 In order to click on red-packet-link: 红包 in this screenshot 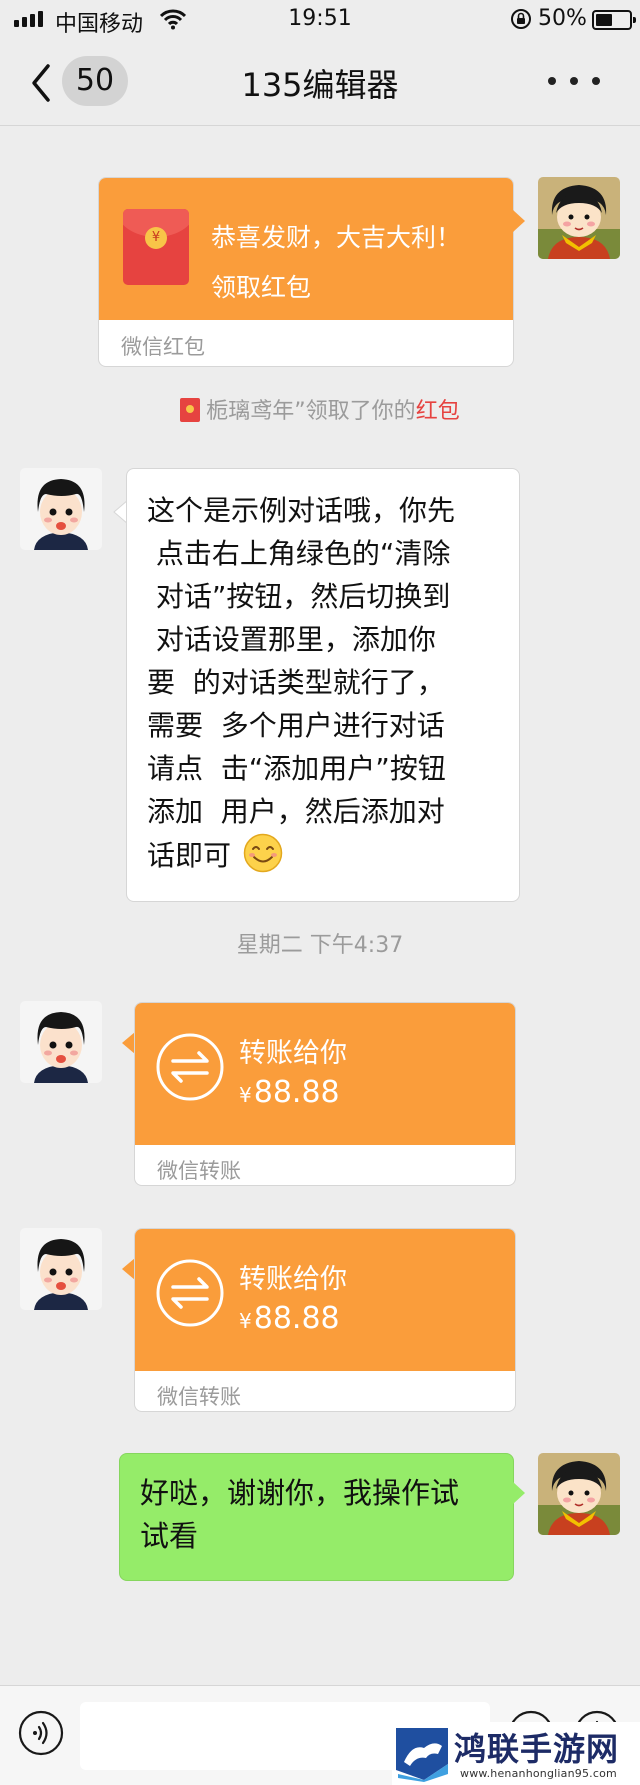, I will do `click(438, 411)`.